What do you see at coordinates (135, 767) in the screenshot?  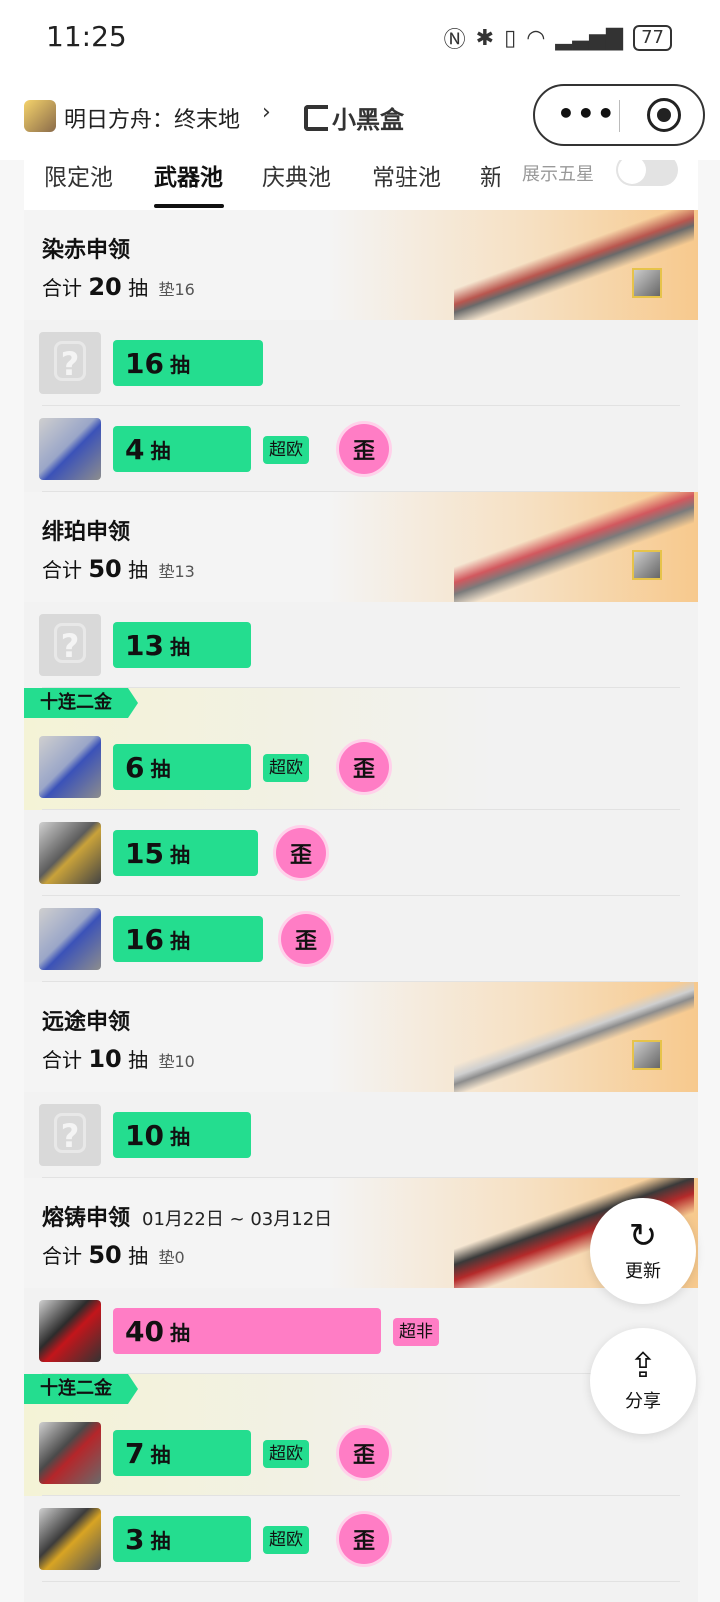 I see `pull-count: 6` at bounding box center [135, 767].